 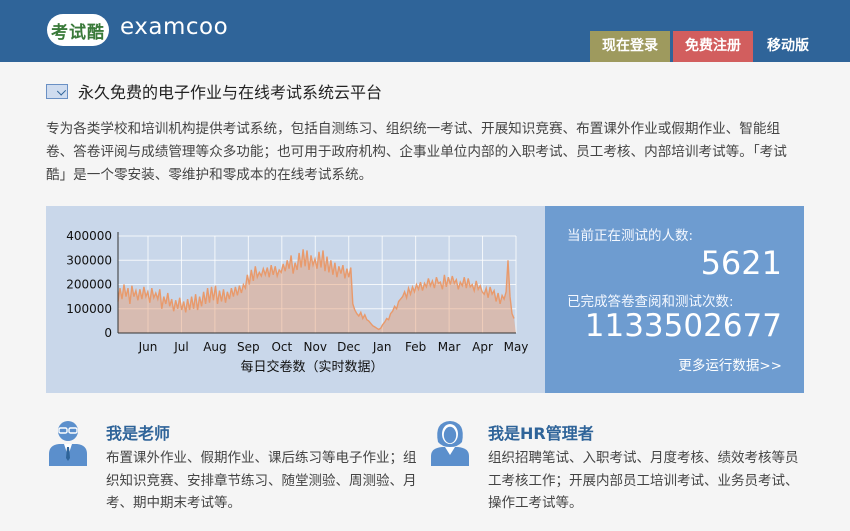 I want to click on chart-xtick-label: Sep, so click(x=248, y=347).